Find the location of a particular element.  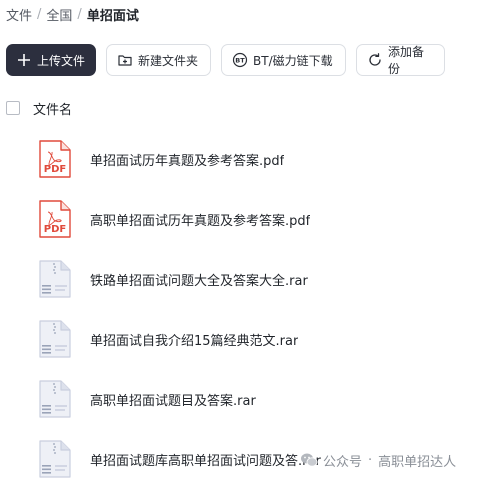

file-row: 单招面试自我介绍15篇经典范文.rar is located at coordinates (256, 339).